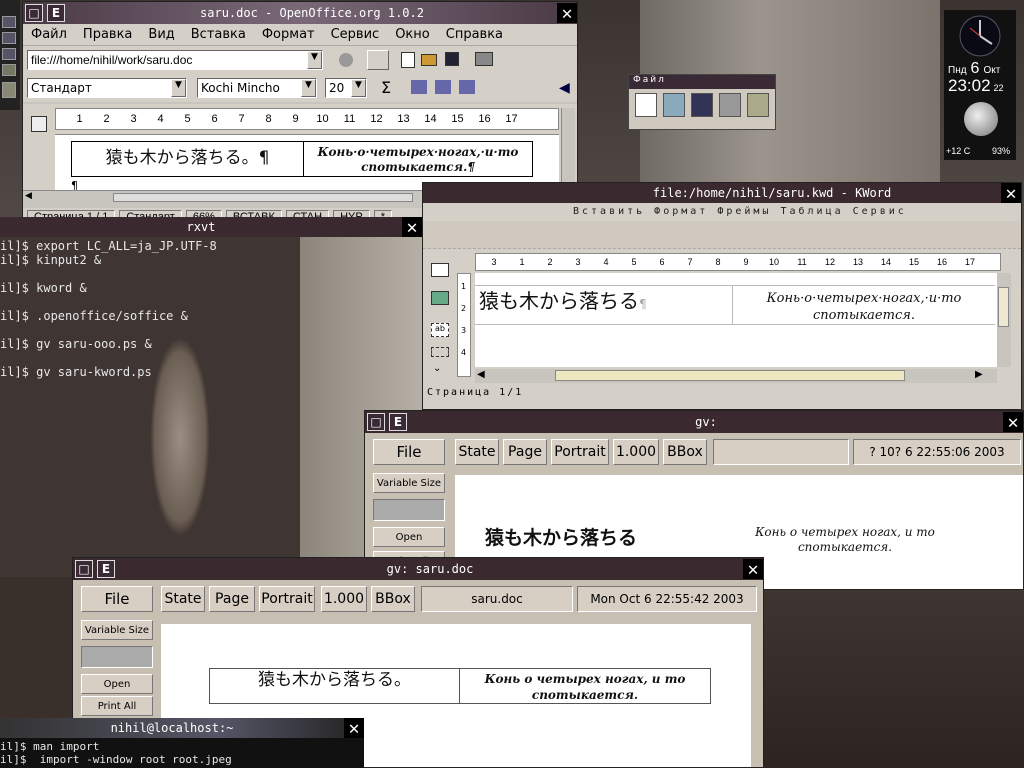  I want to click on ruler-number-9: 10, so click(322, 119).